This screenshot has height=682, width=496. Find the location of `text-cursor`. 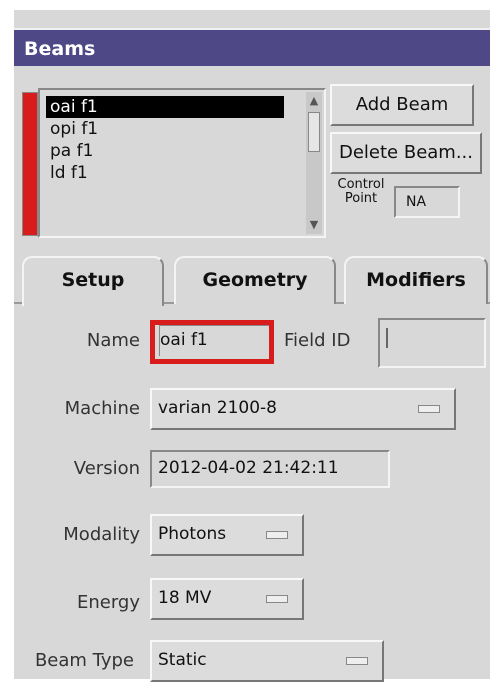

text-cursor is located at coordinates (387, 338).